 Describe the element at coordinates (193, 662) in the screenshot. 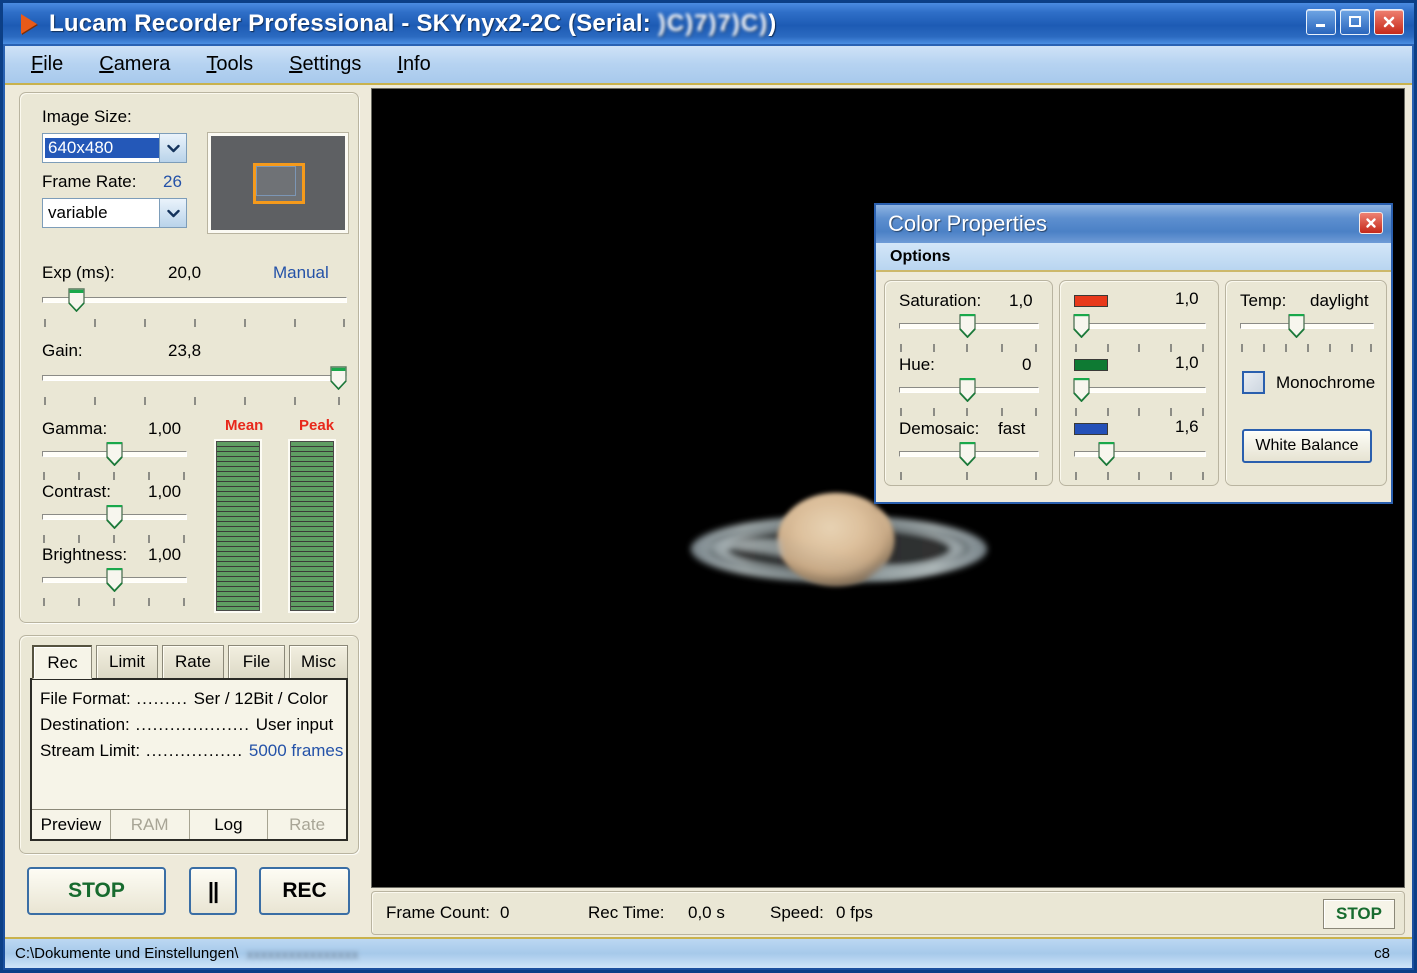

I see `tab-rate: Rate` at that location.